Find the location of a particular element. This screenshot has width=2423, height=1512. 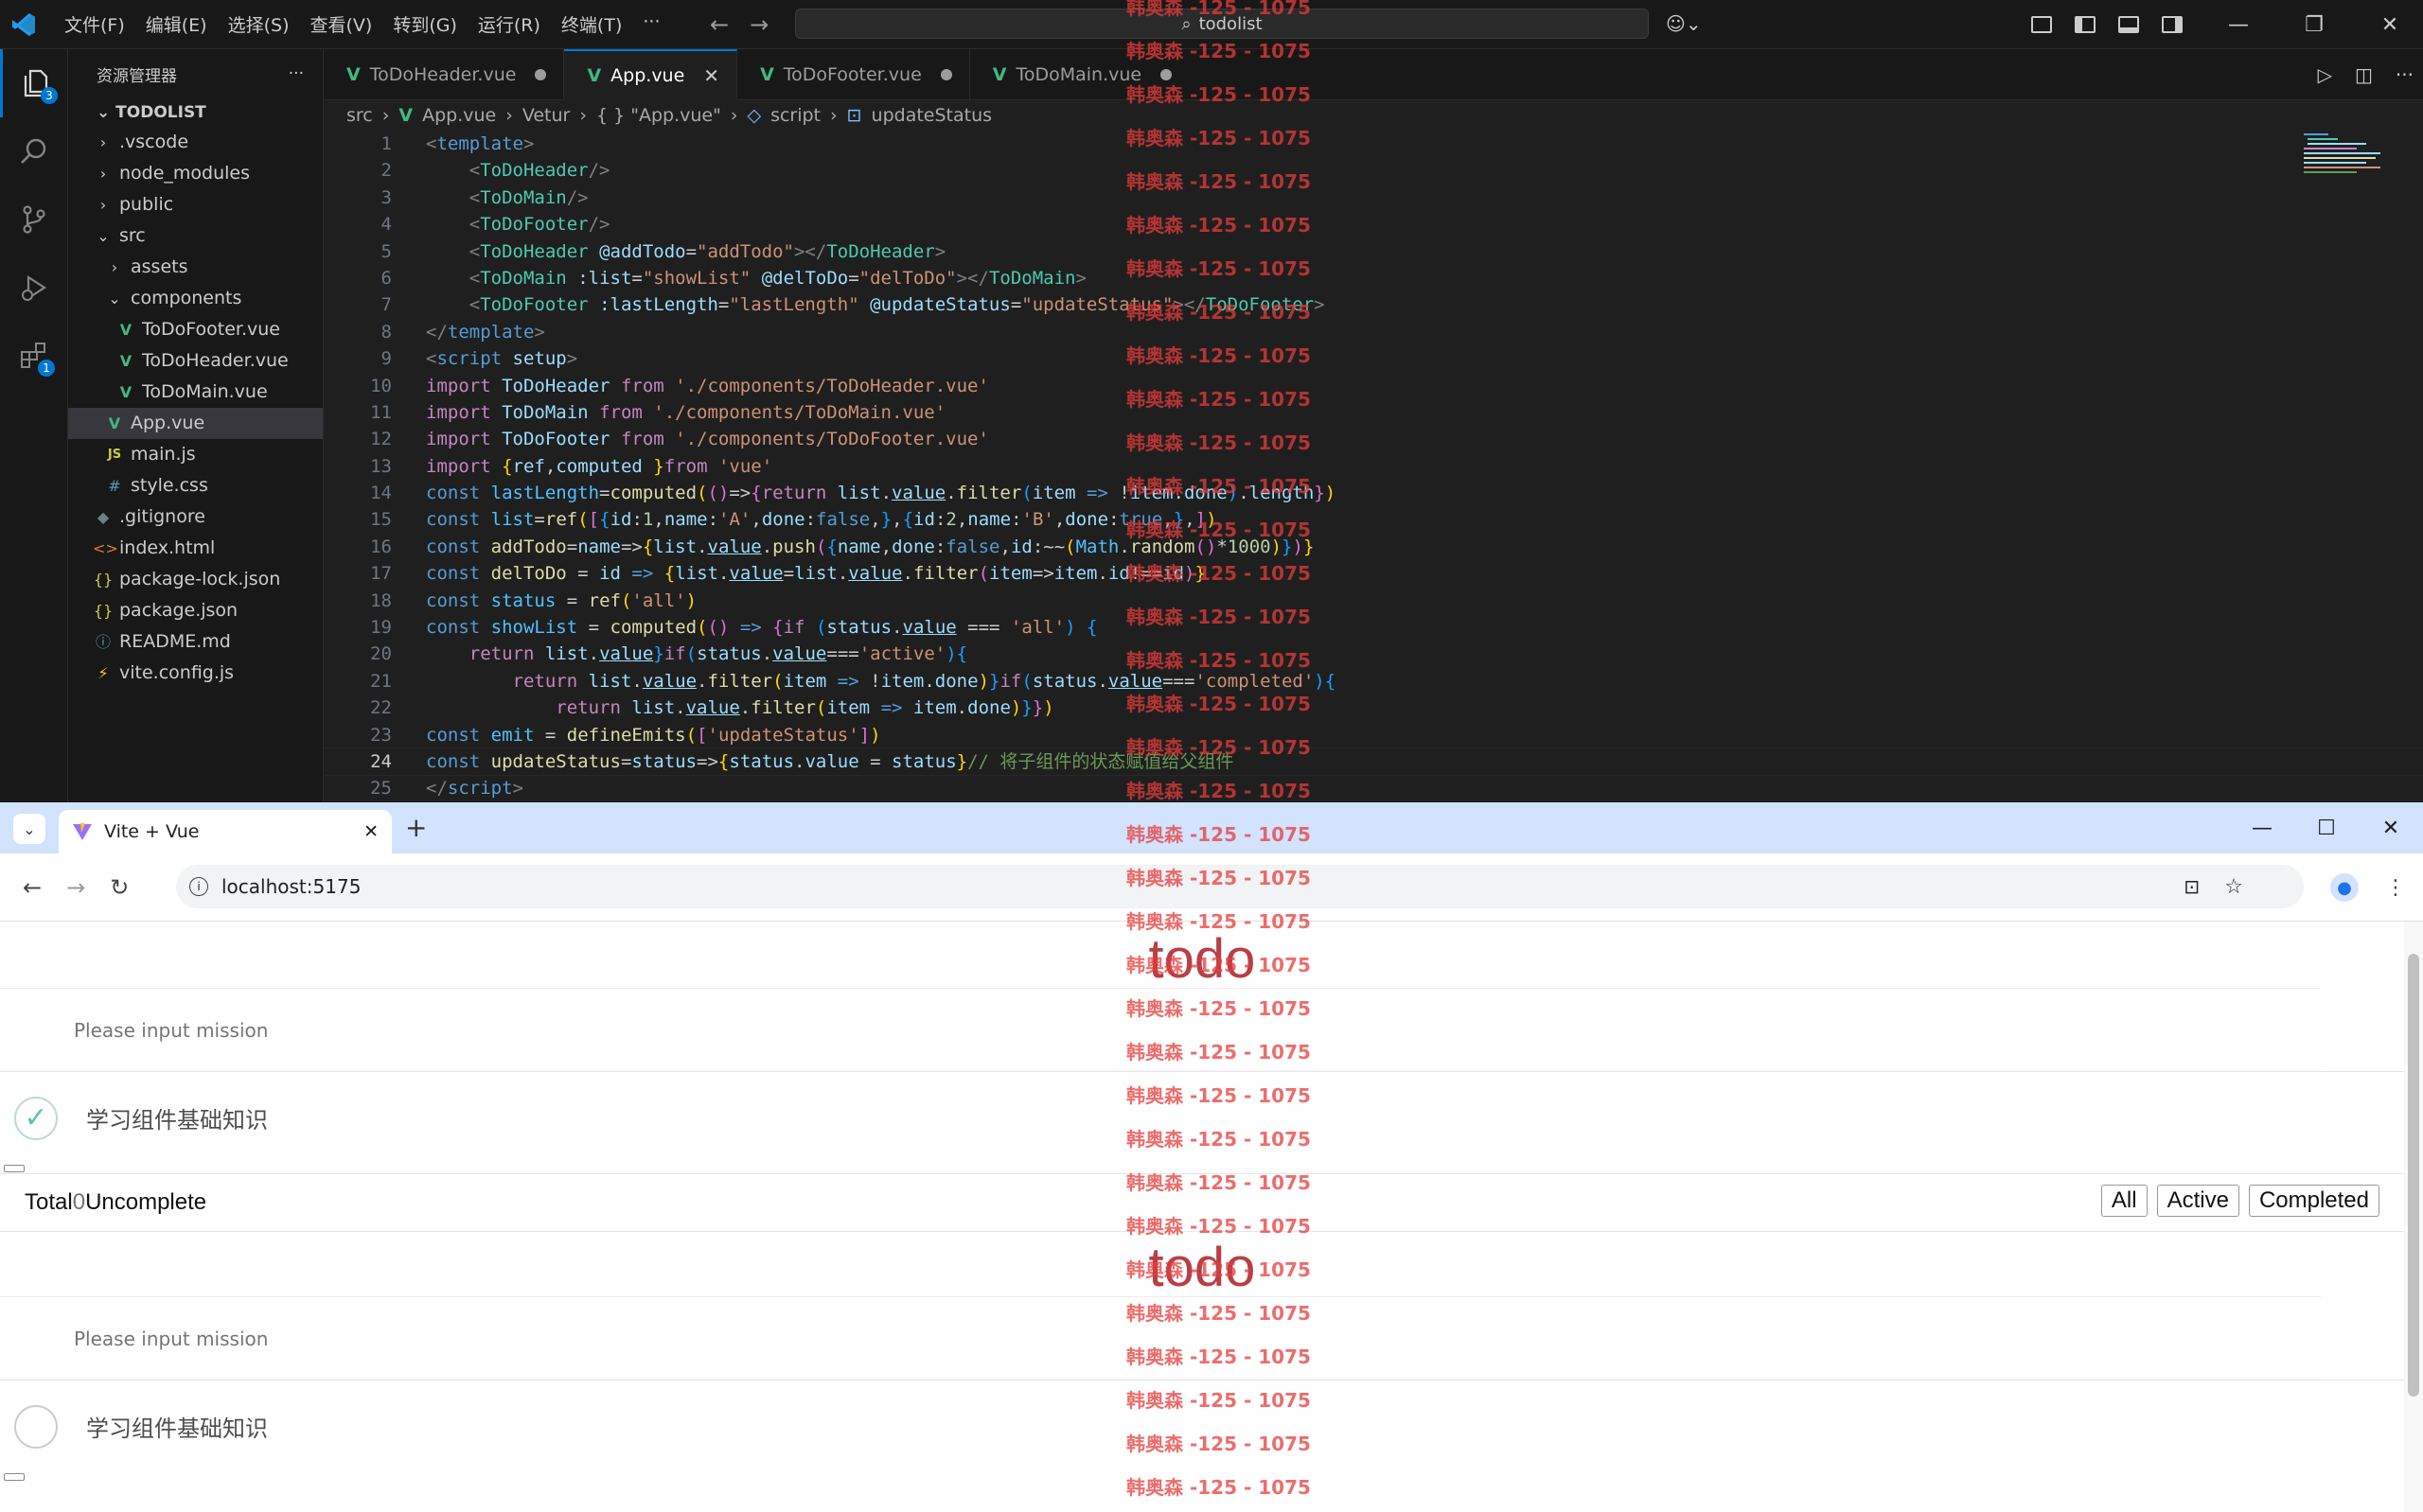

extensions-icon: 1 is located at coordinates (34, 356).